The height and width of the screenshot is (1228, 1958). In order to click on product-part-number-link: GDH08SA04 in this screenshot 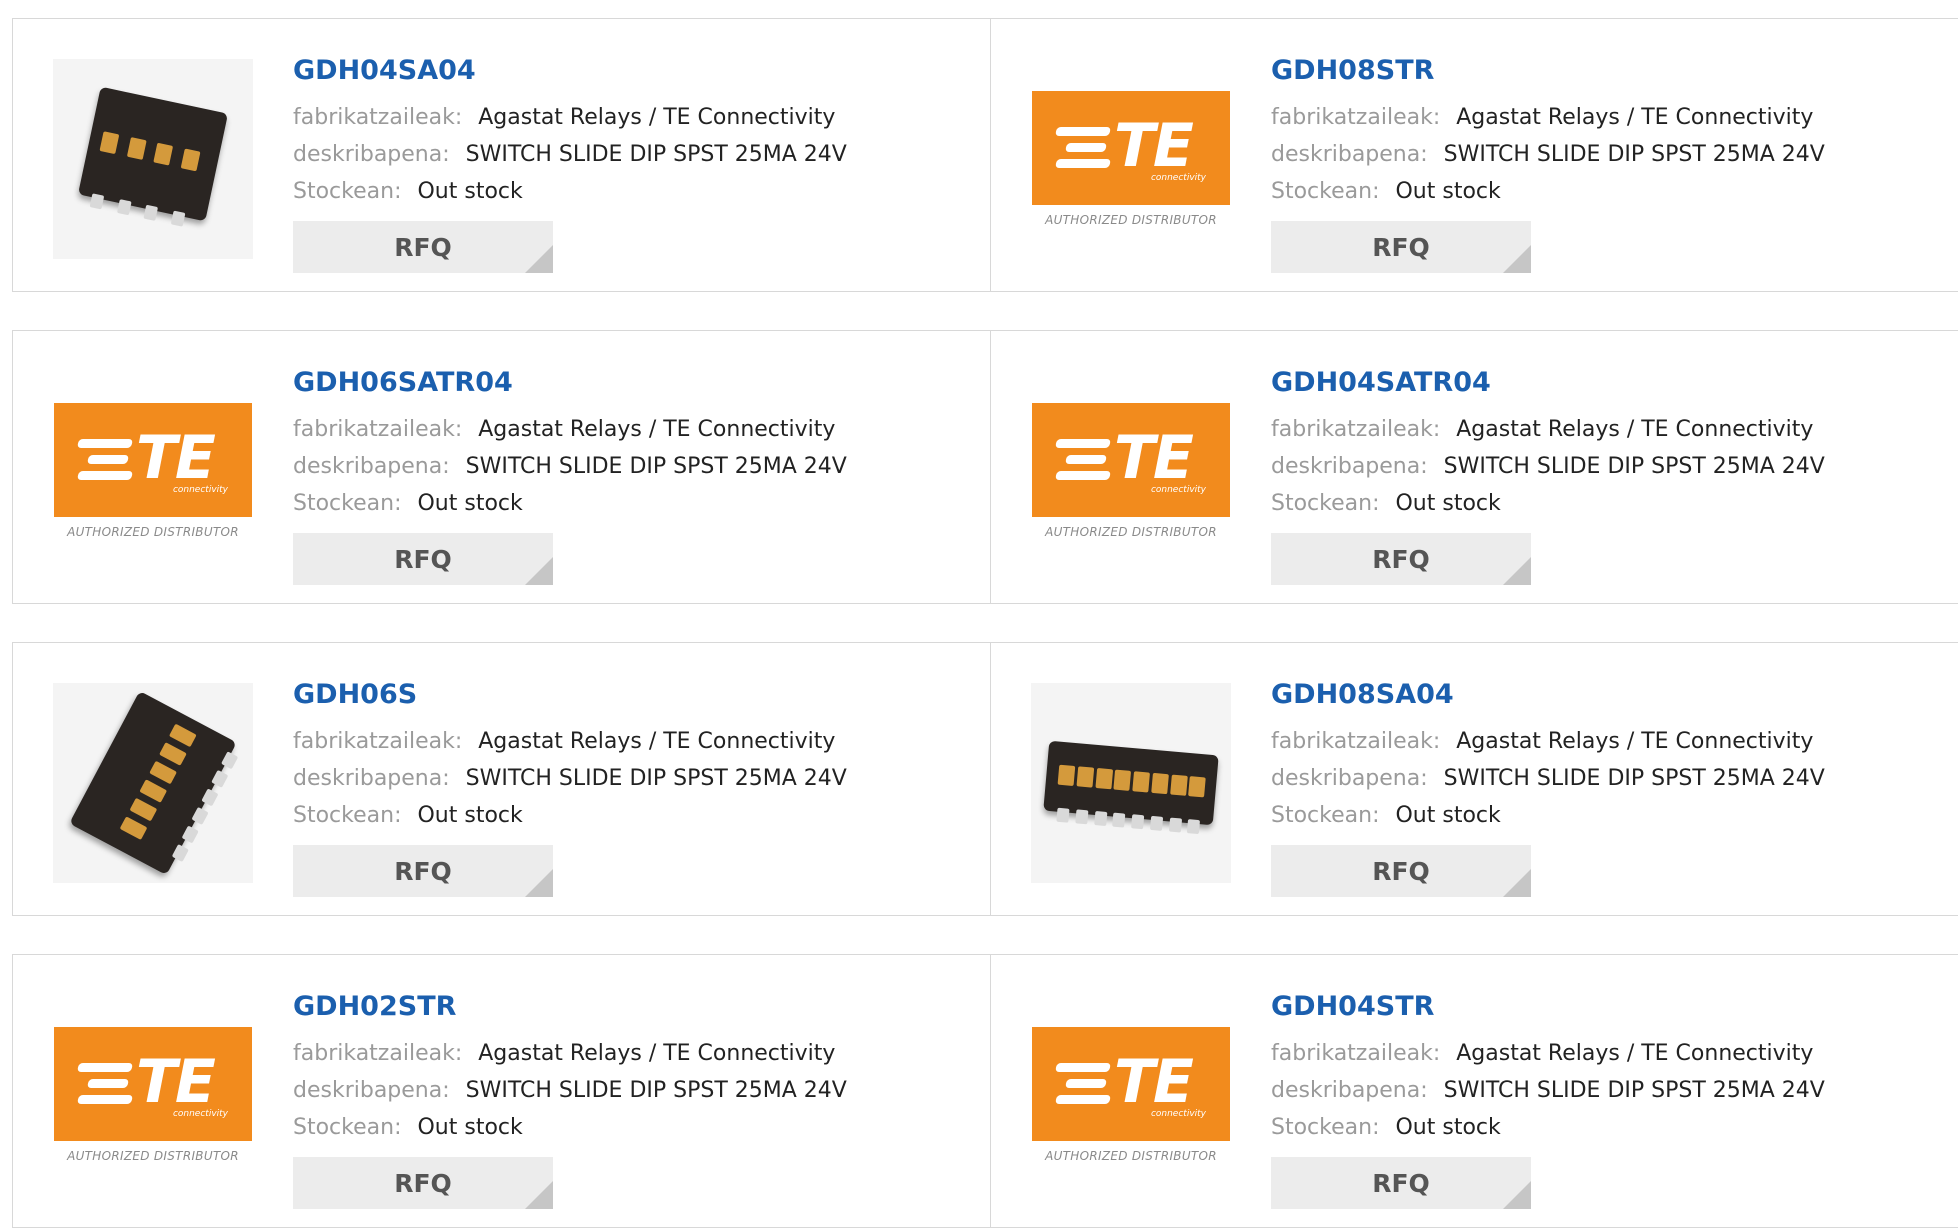, I will do `click(1362, 694)`.